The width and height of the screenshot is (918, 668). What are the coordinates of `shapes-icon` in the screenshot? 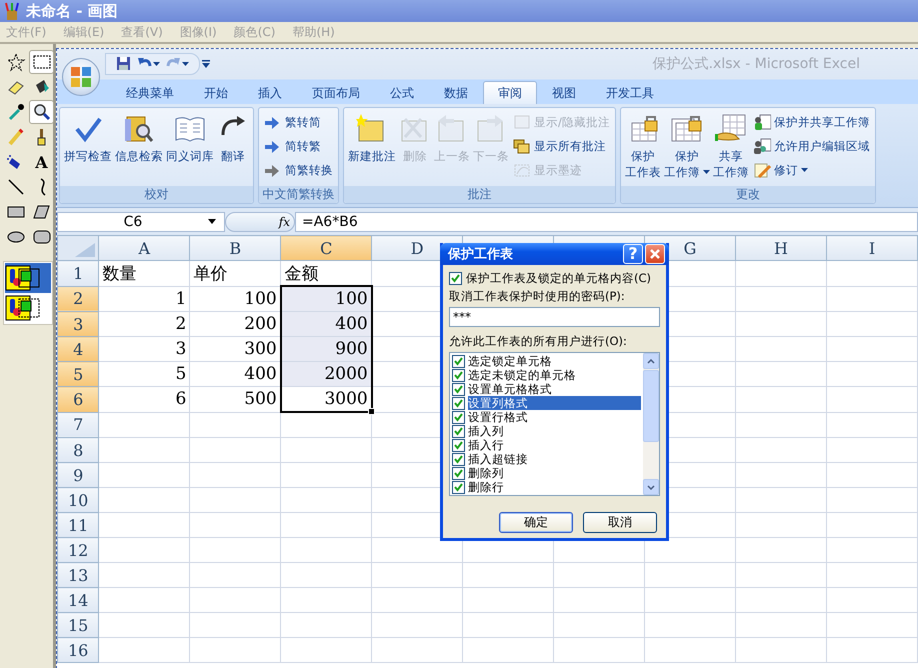 It's located at (23, 278).